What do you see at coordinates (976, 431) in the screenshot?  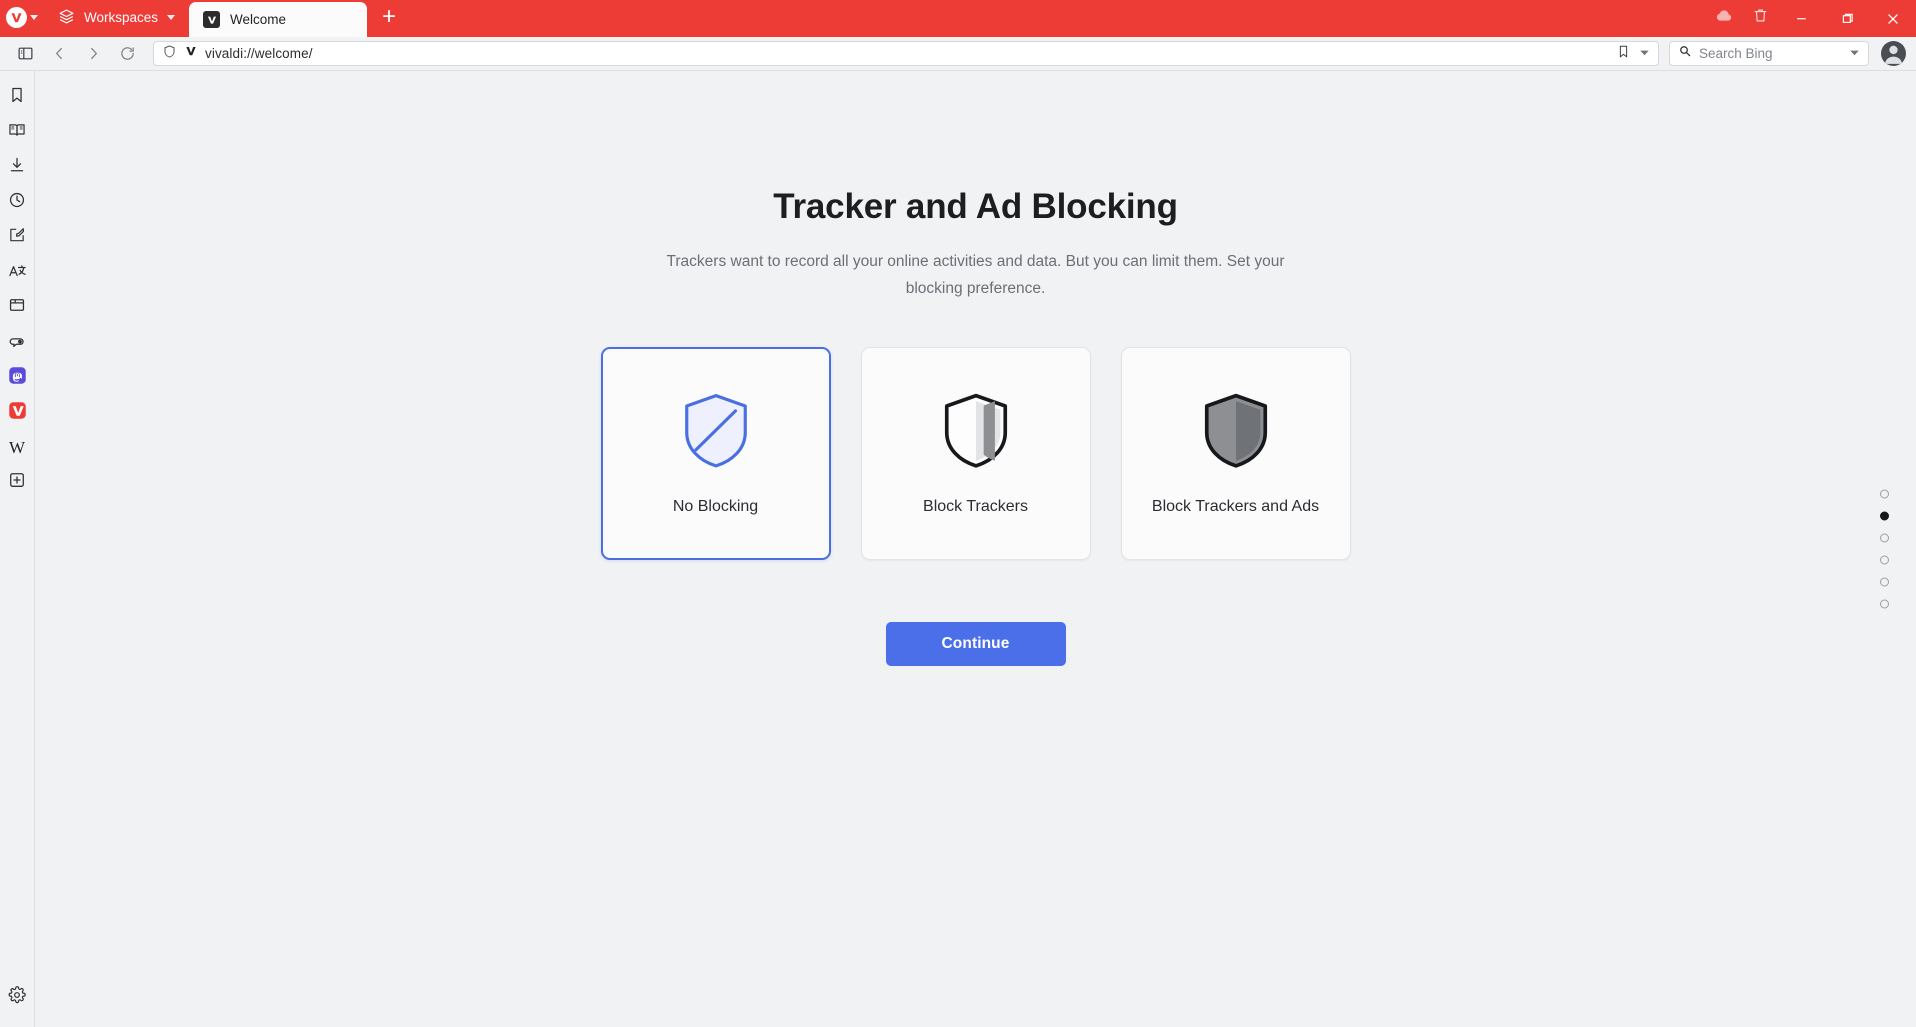 I see `shield-half-icon` at bounding box center [976, 431].